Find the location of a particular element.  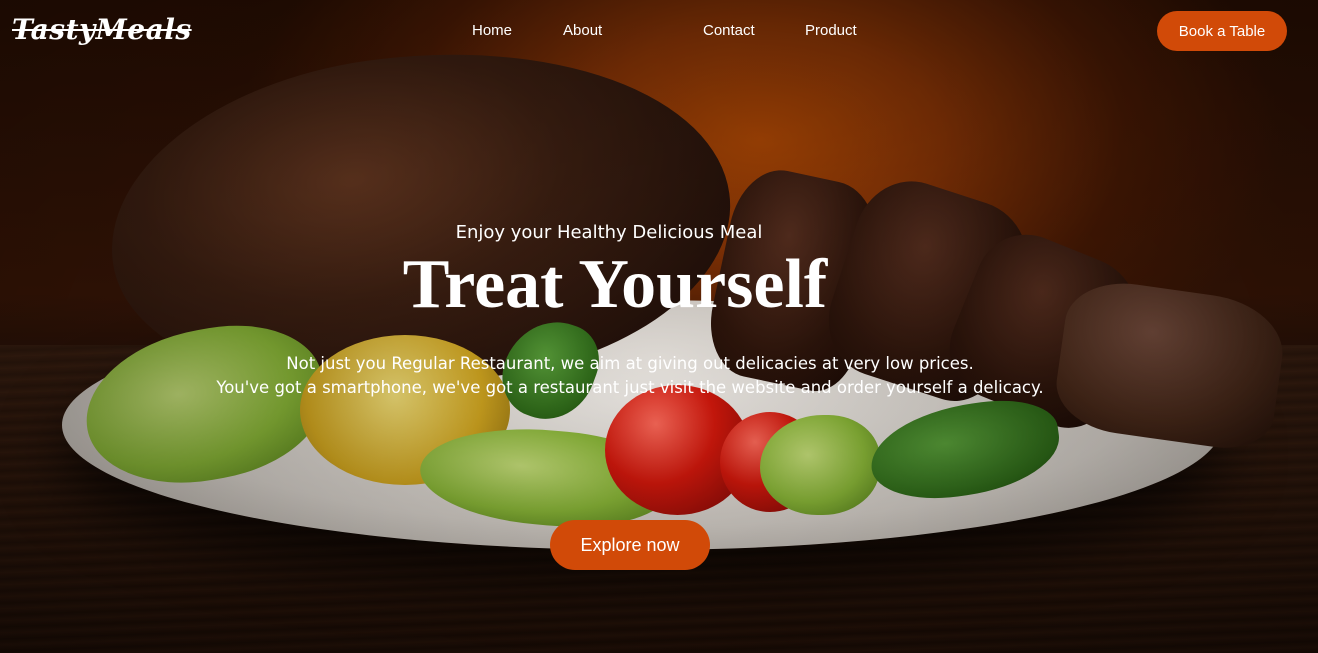

nav-link-home: Home is located at coordinates (492, 30).